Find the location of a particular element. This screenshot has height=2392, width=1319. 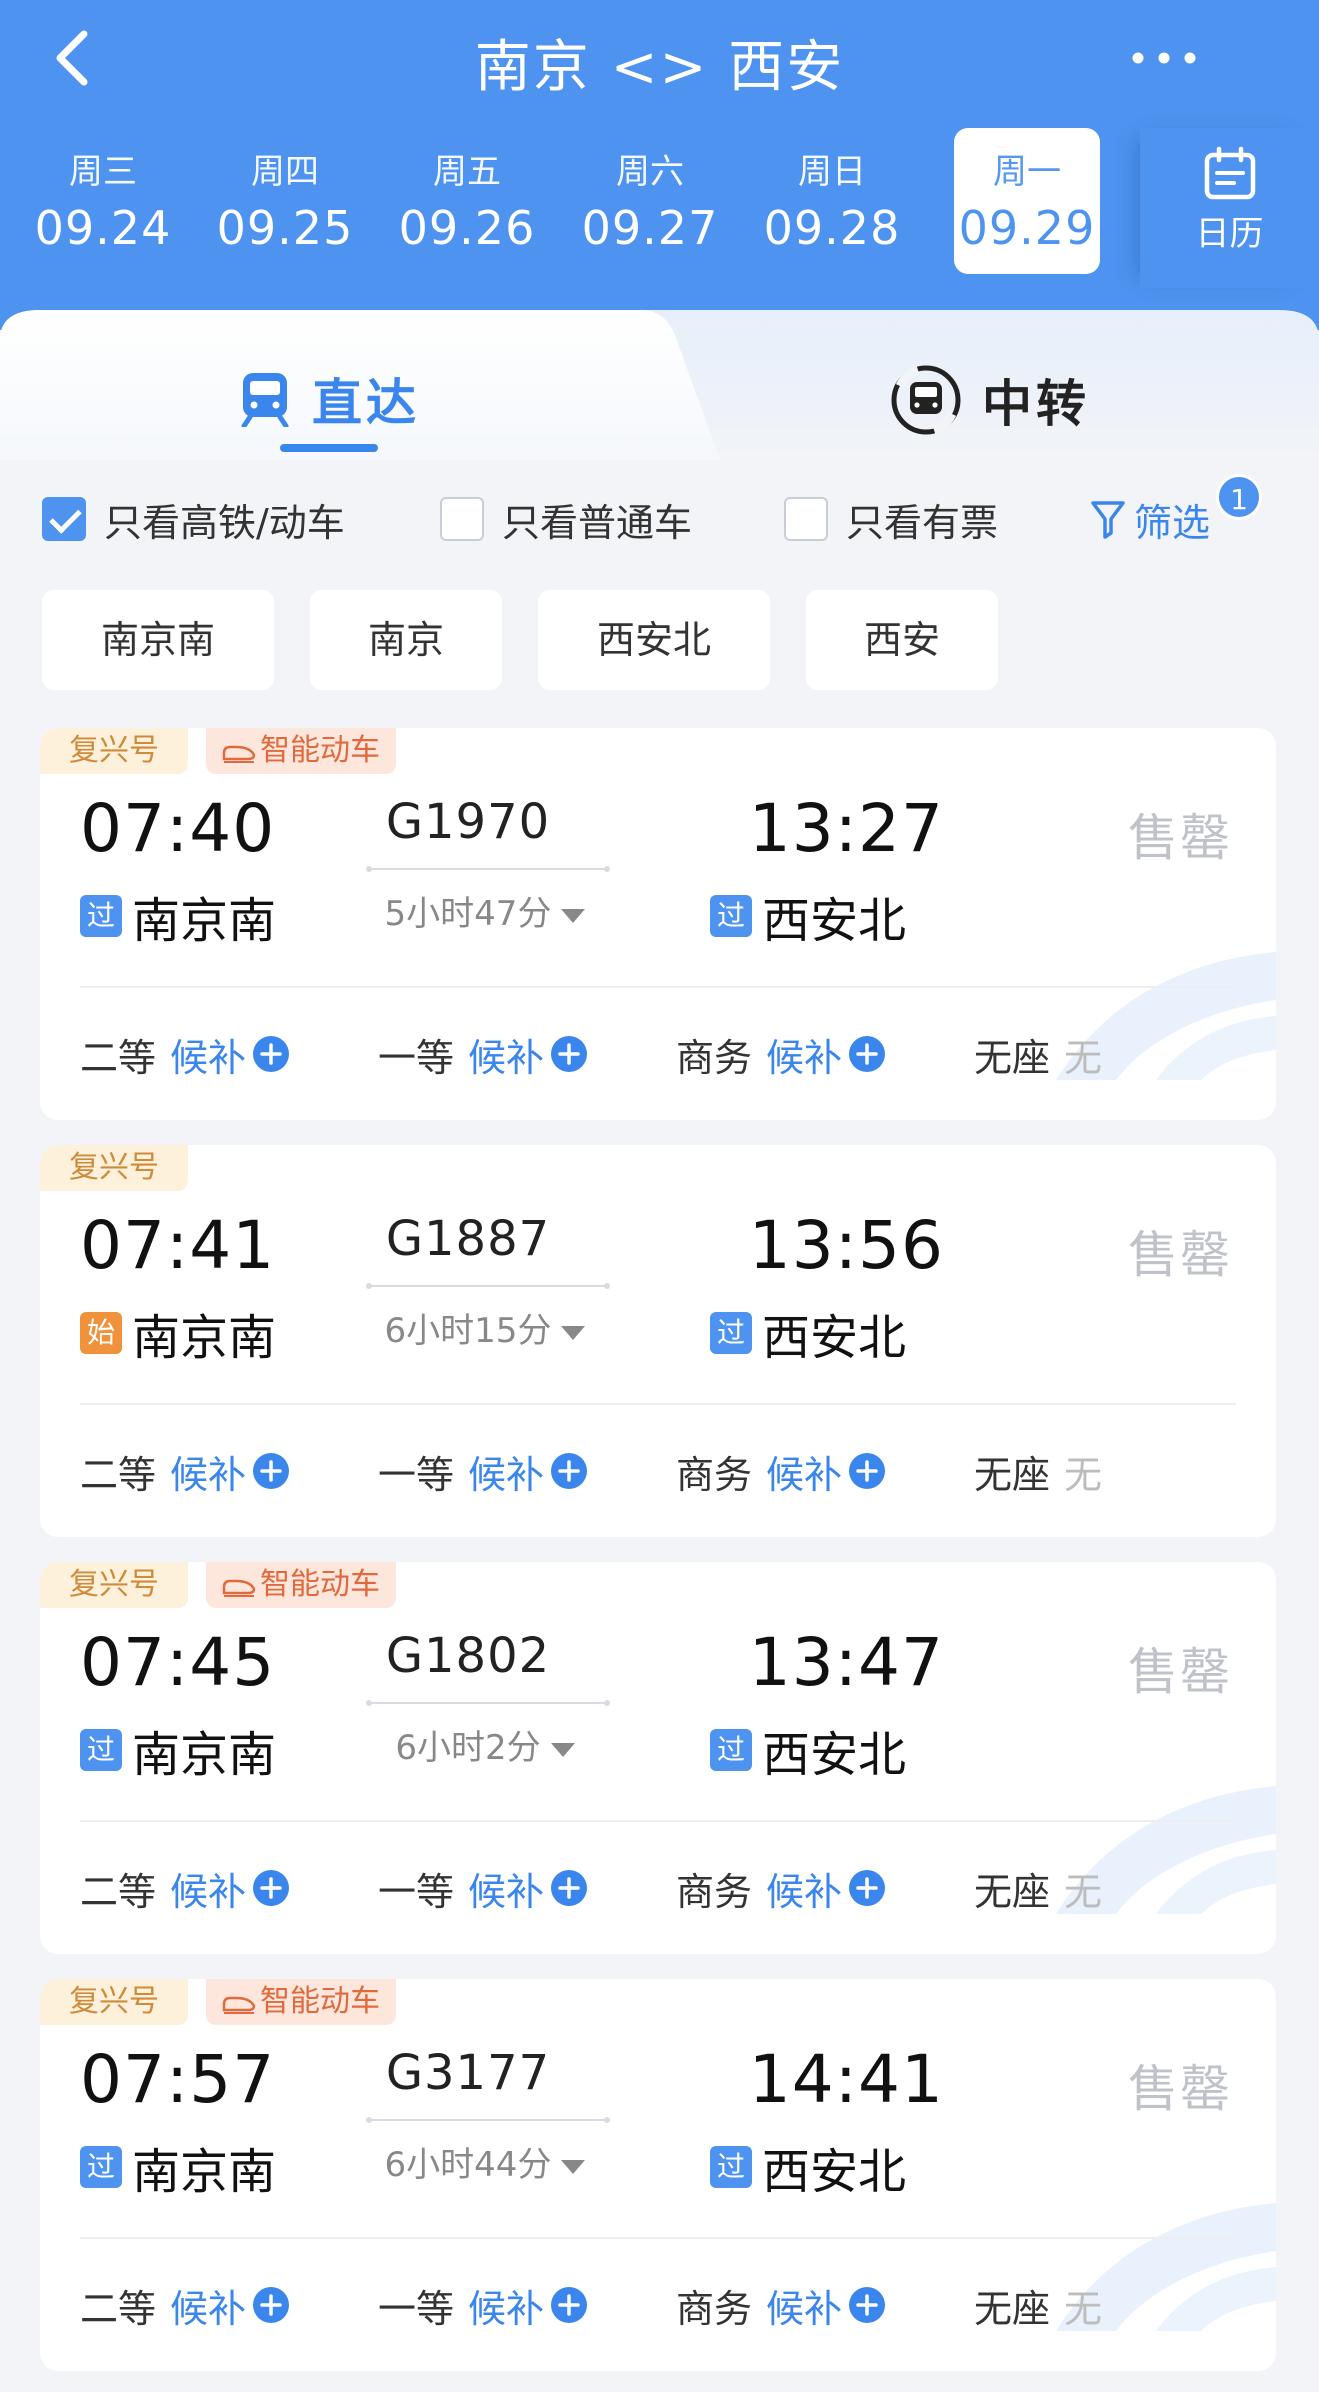

regular-only-checkbox: 只看普通车 is located at coordinates (566, 519).